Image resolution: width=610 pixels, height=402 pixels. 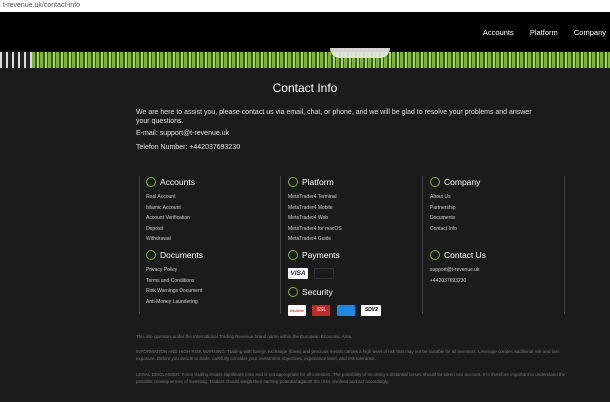 What do you see at coordinates (321, 311) in the screenshot?
I see `ssl-badge: SSL` at bounding box center [321, 311].